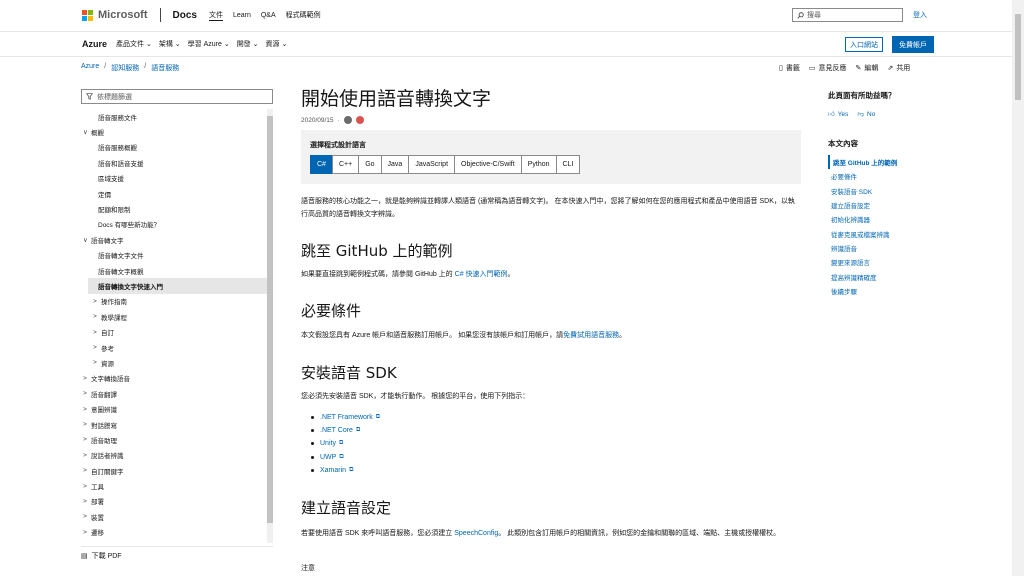 The width and height of the screenshot is (1024, 576). I want to click on page-scrollbar-thumb, so click(1018, 57).